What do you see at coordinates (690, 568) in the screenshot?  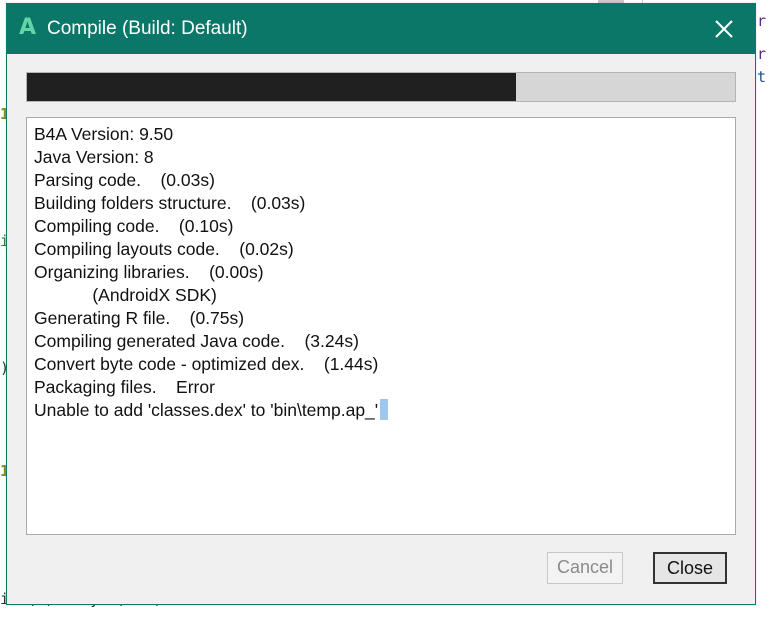 I see `close-button: Close` at bounding box center [690, 568].